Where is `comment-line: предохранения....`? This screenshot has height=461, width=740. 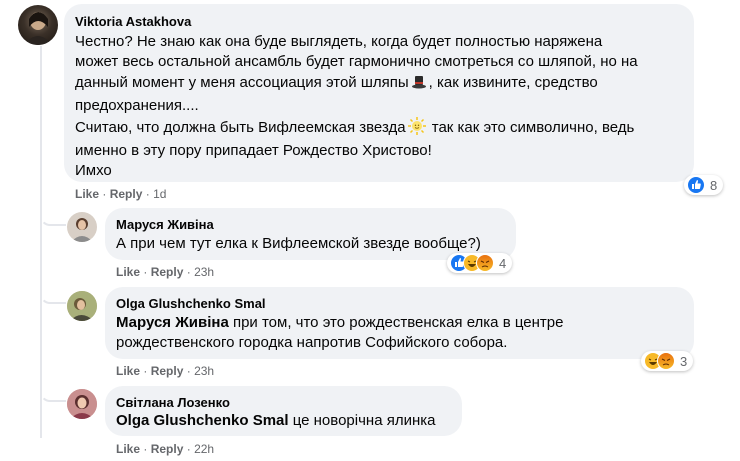 comment-line: предохранения.... is located at coordinates (137, 106).